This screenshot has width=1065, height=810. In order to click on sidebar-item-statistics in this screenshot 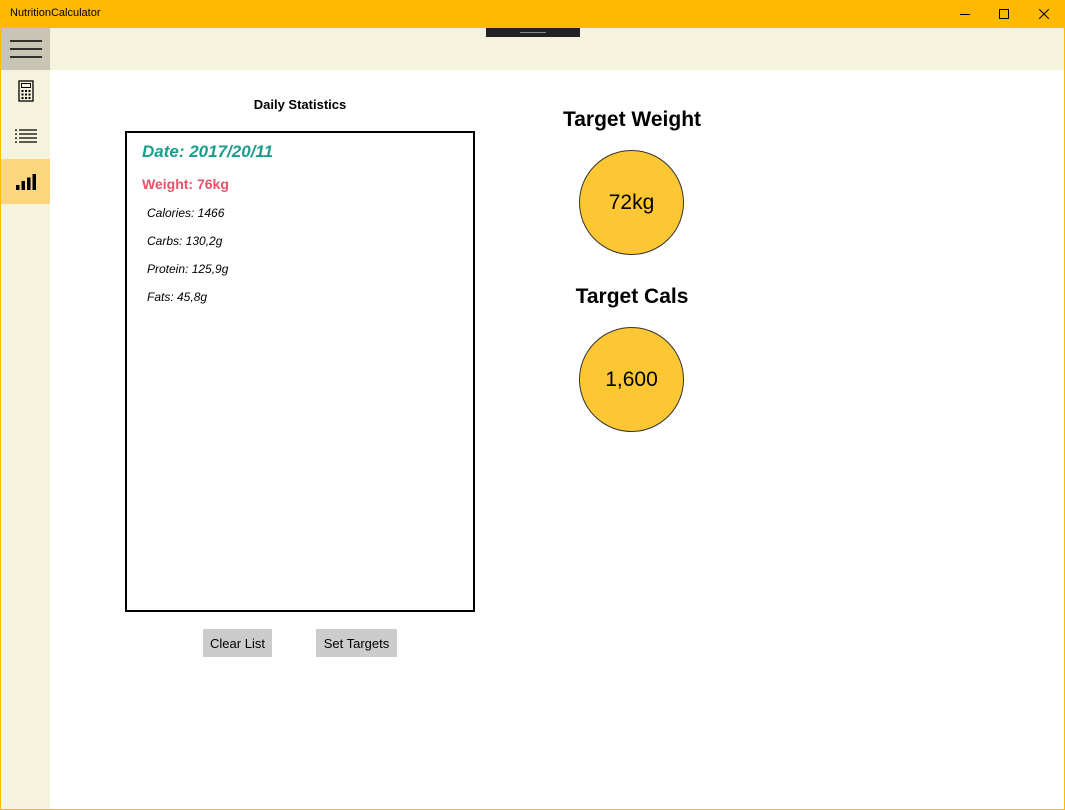, I will do `click(25, 181)`.